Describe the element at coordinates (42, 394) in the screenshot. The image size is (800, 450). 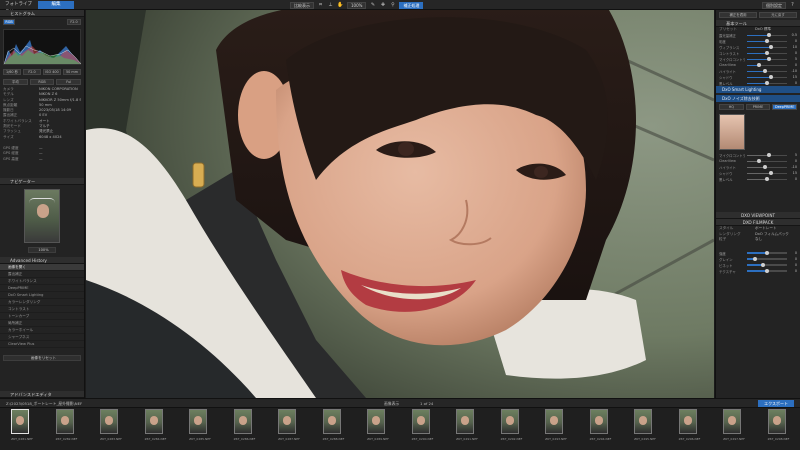
I see `advanced-editor-footer: アドバンスドエディタ` at that location.